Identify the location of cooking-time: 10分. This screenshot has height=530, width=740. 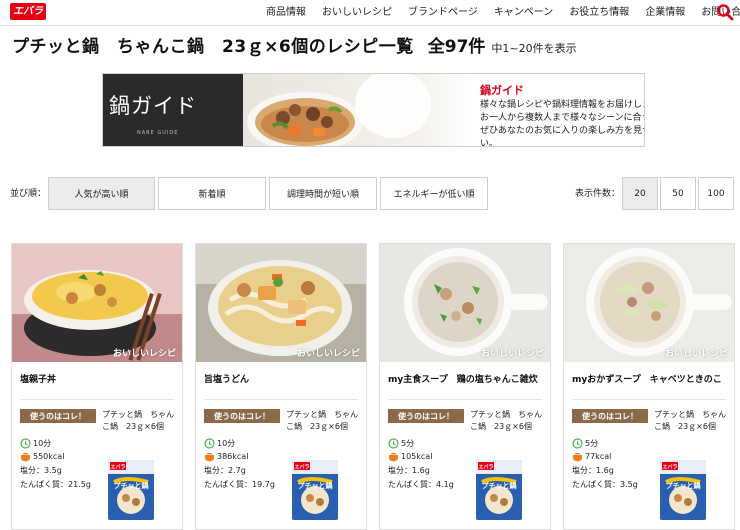
(219, 443).